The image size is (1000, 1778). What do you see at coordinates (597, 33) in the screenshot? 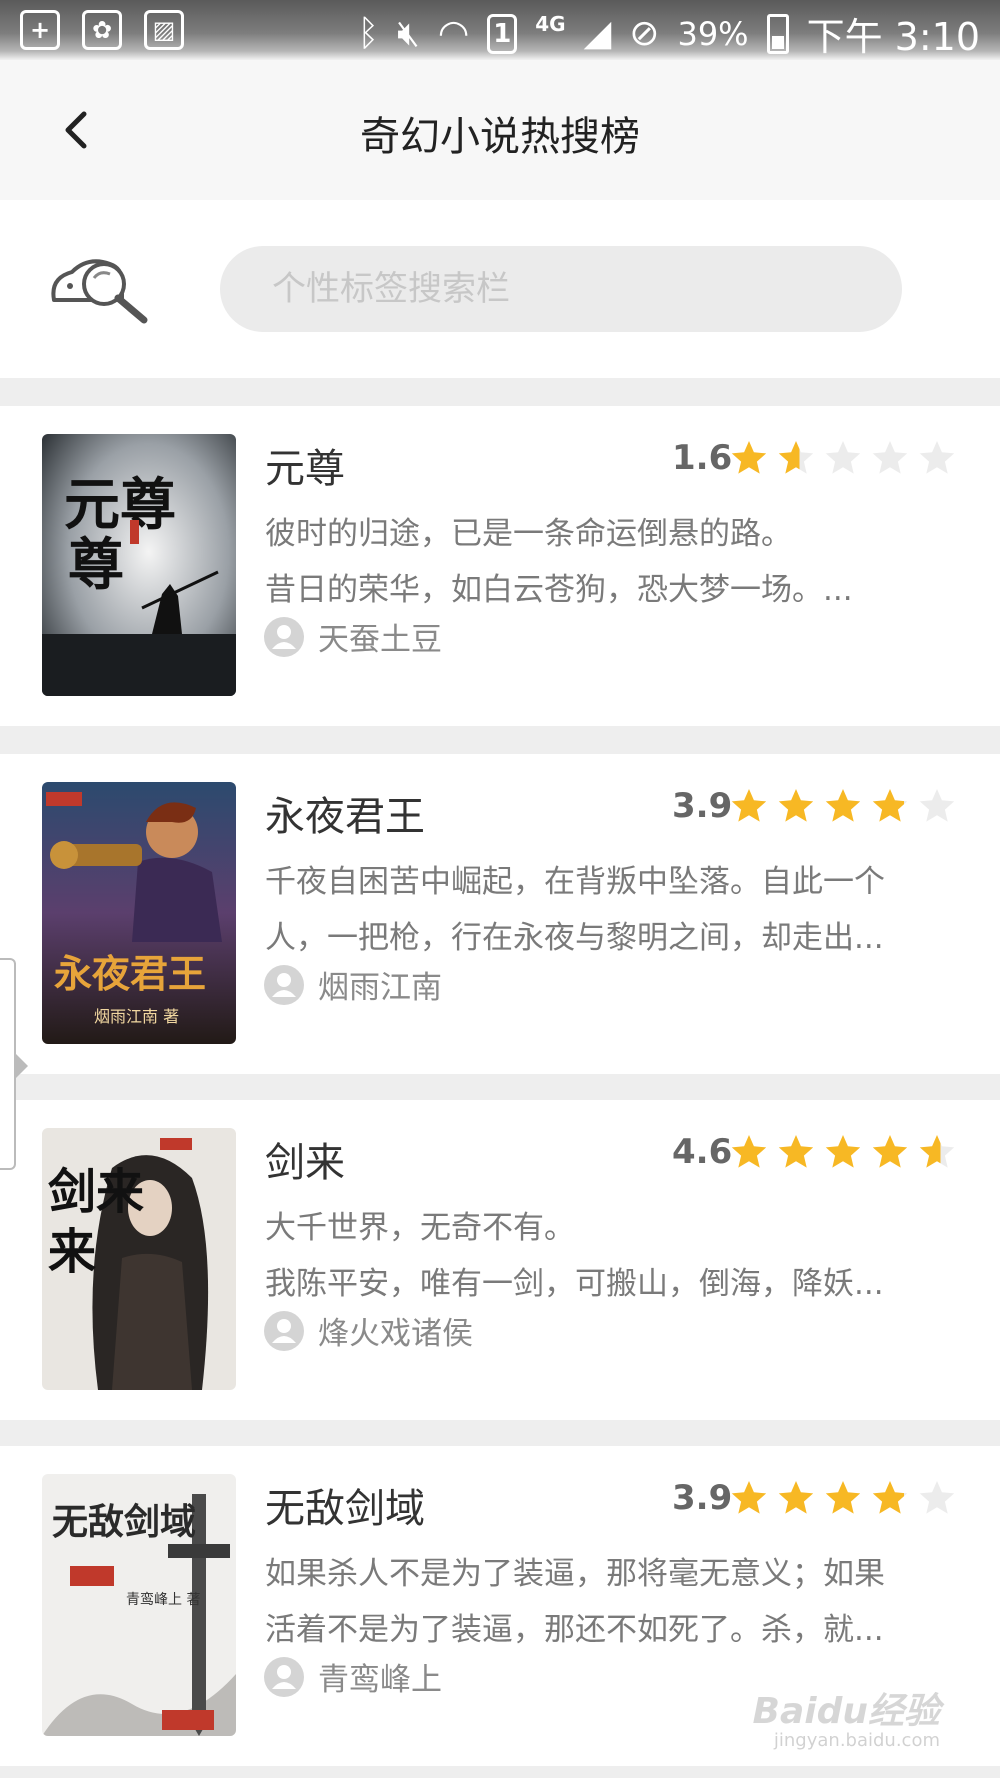
I see `signal-icon: ◢` at bounding box center [597, 33].